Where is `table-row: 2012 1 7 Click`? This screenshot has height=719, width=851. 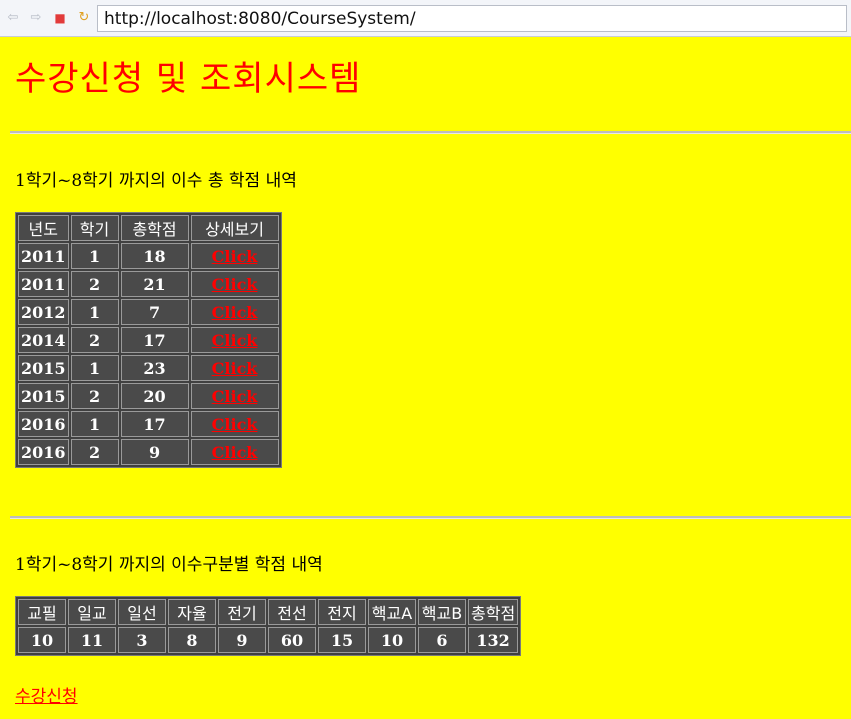 table-row: 2012 1 7 Click is located at coordinates (148, 312).